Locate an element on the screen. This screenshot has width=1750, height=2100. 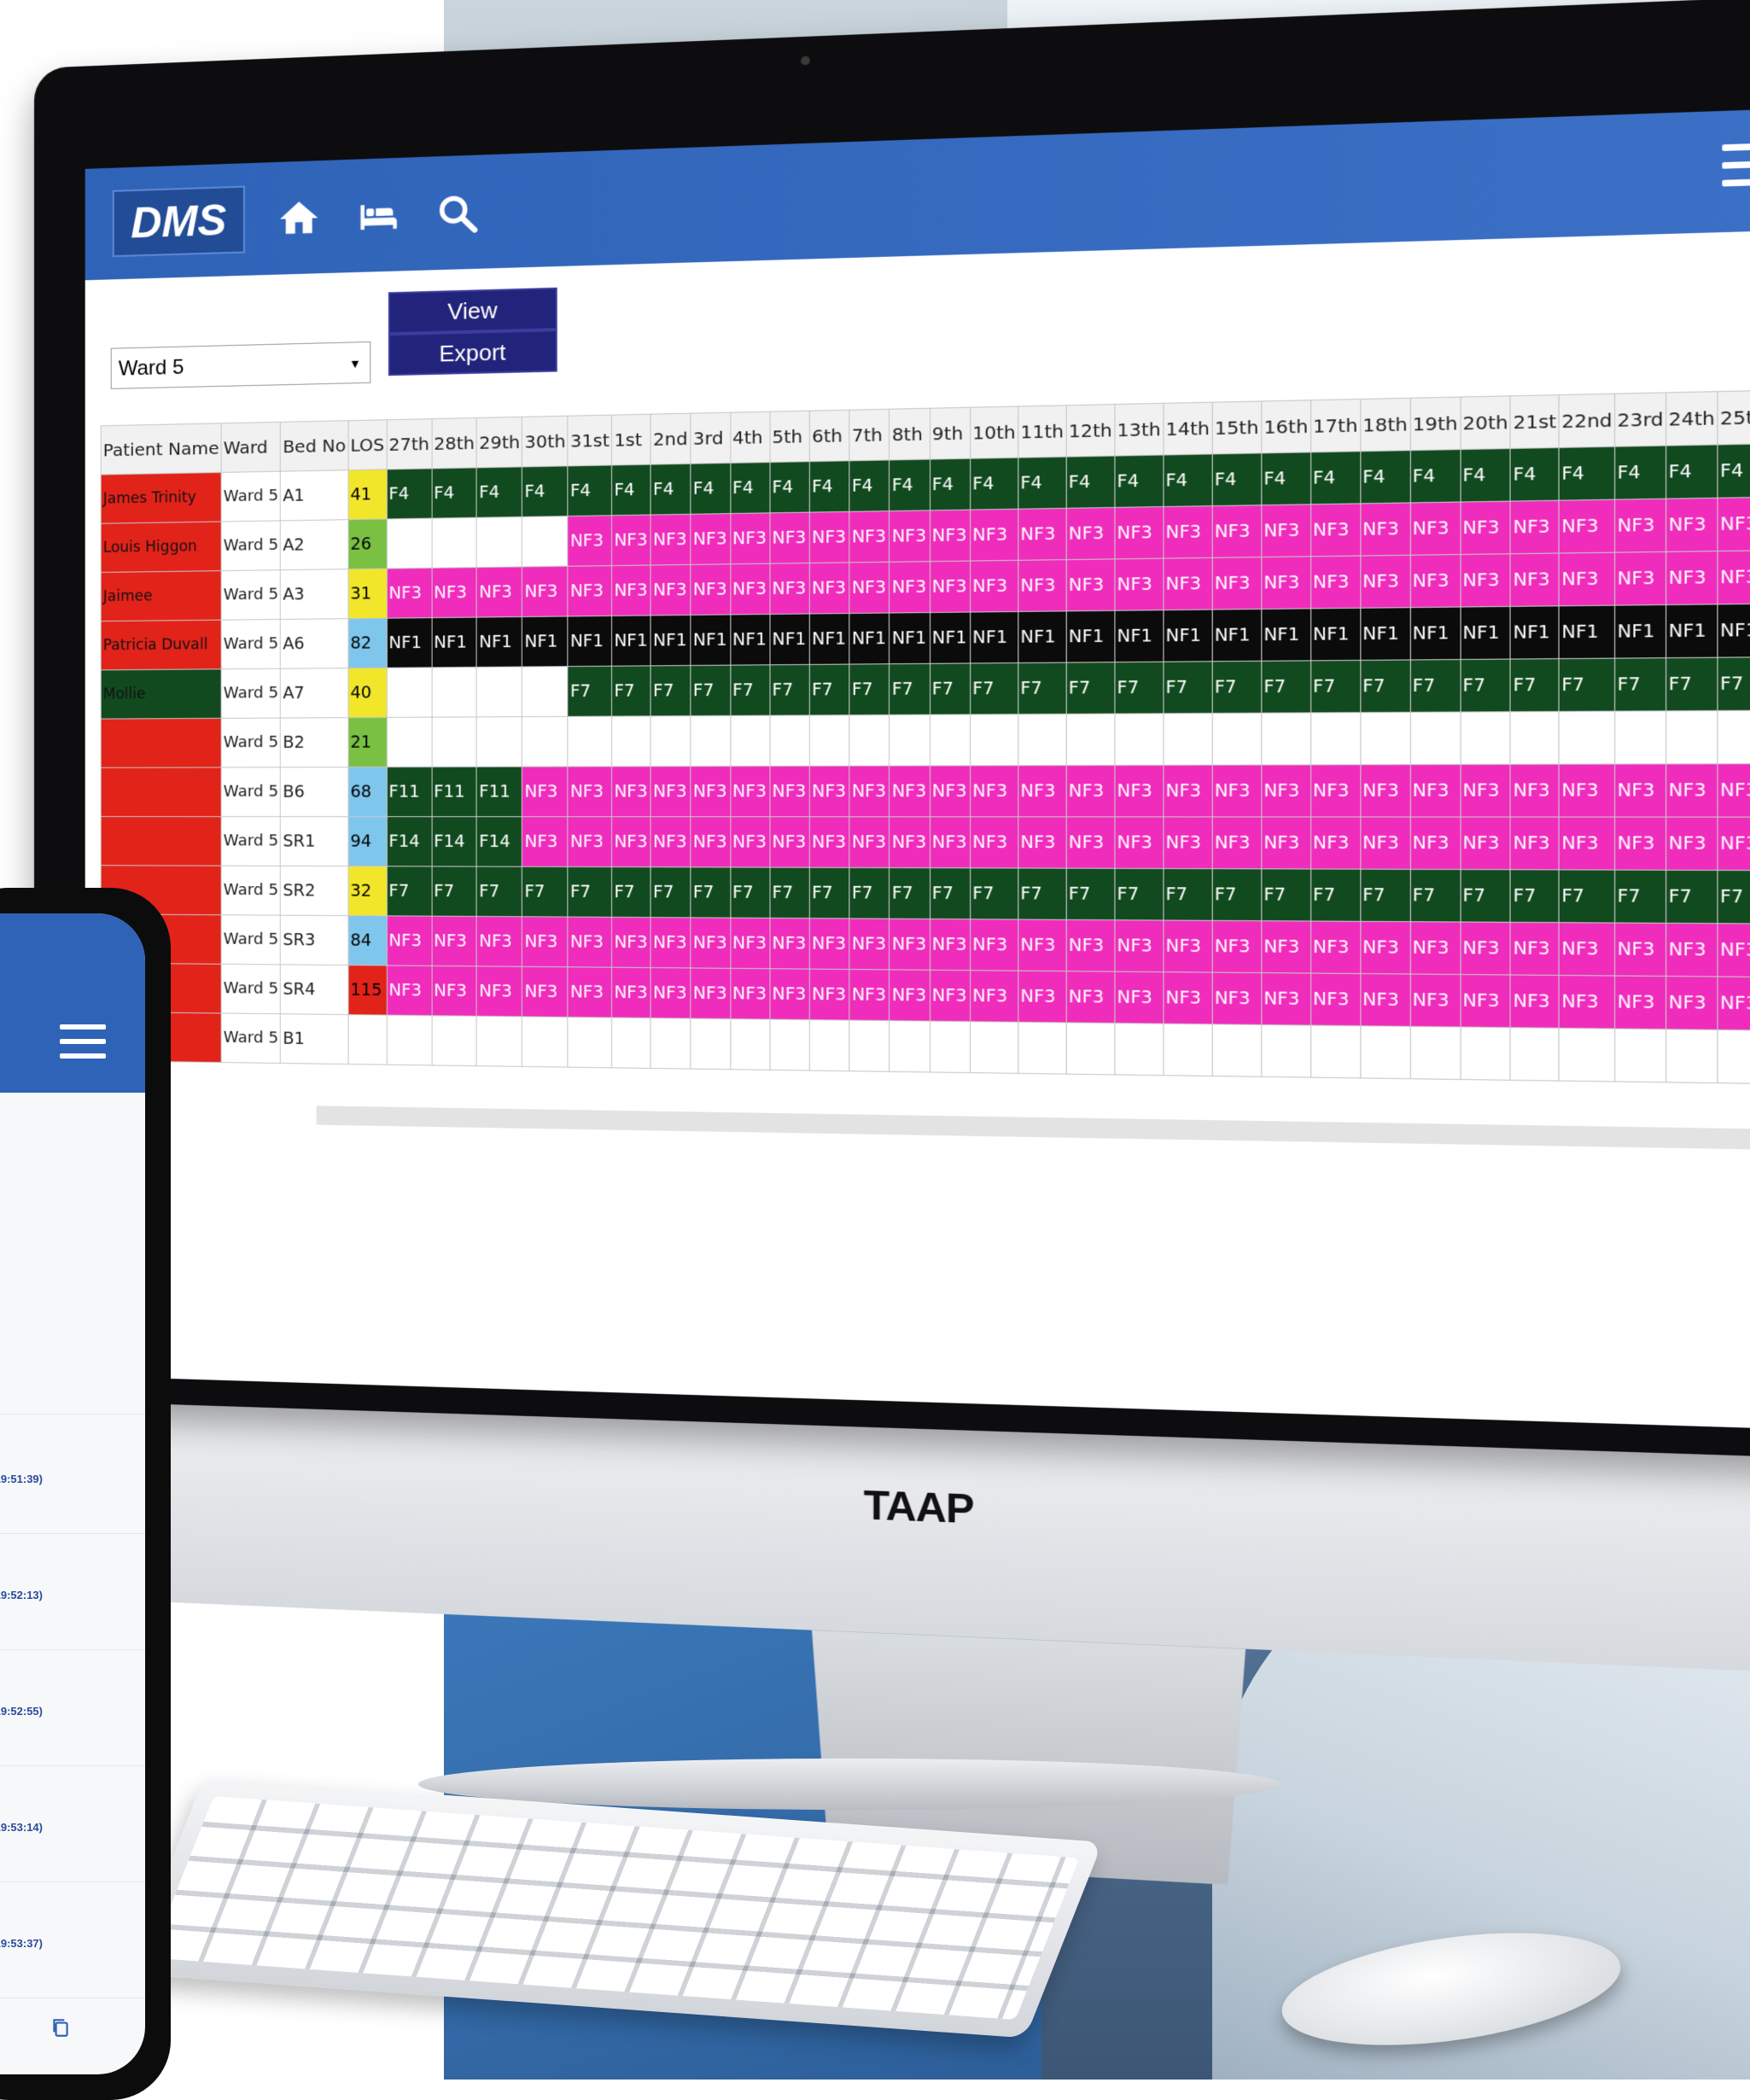
los-cell: 21 is located at coordinates (367, 742).